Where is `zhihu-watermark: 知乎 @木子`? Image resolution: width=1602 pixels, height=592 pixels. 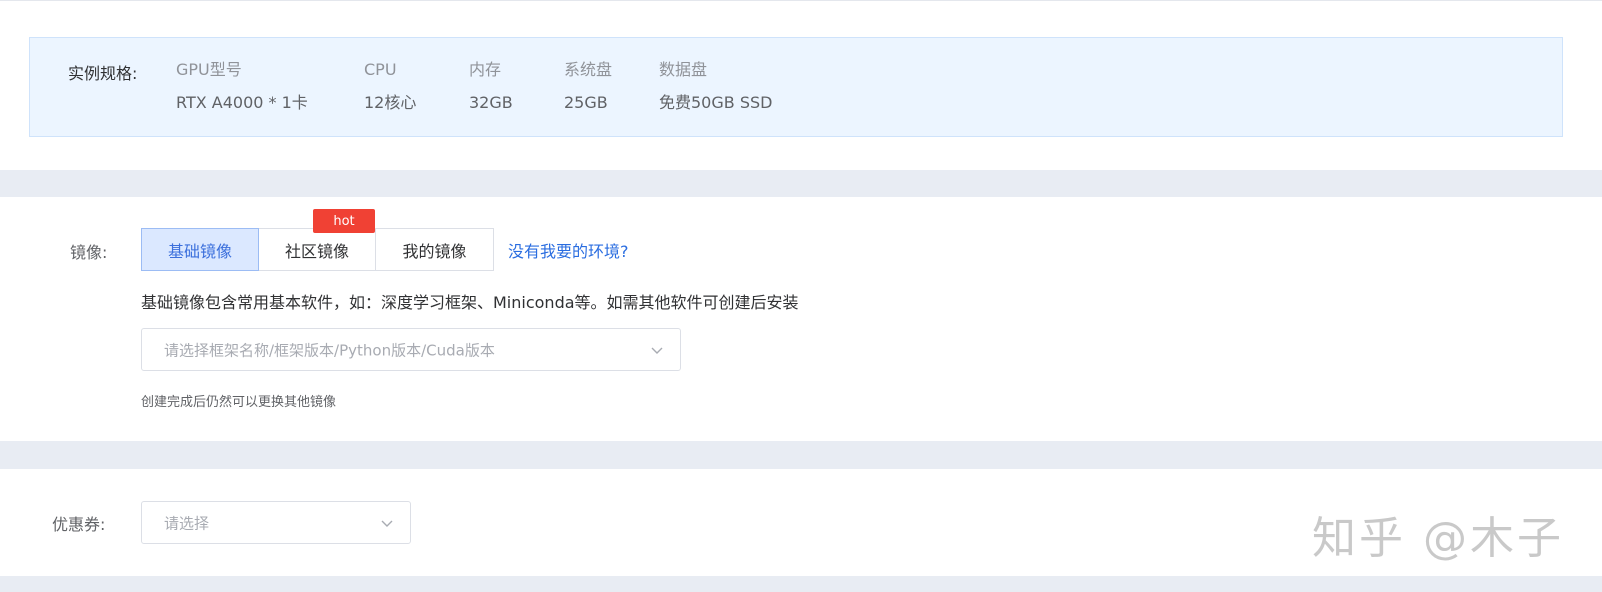
zhihu-watermark: 知乎 @木子 is located at coordinates (1438, 538).